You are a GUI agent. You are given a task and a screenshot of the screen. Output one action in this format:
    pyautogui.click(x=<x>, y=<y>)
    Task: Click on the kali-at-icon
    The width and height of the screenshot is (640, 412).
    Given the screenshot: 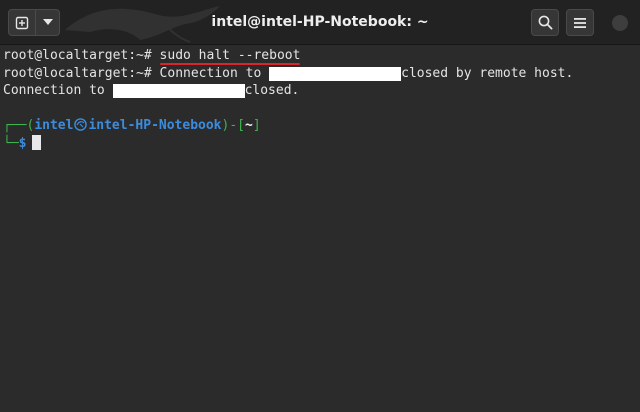 What is the action you would take?
    pyautogui.click(x=81, y=124)
    